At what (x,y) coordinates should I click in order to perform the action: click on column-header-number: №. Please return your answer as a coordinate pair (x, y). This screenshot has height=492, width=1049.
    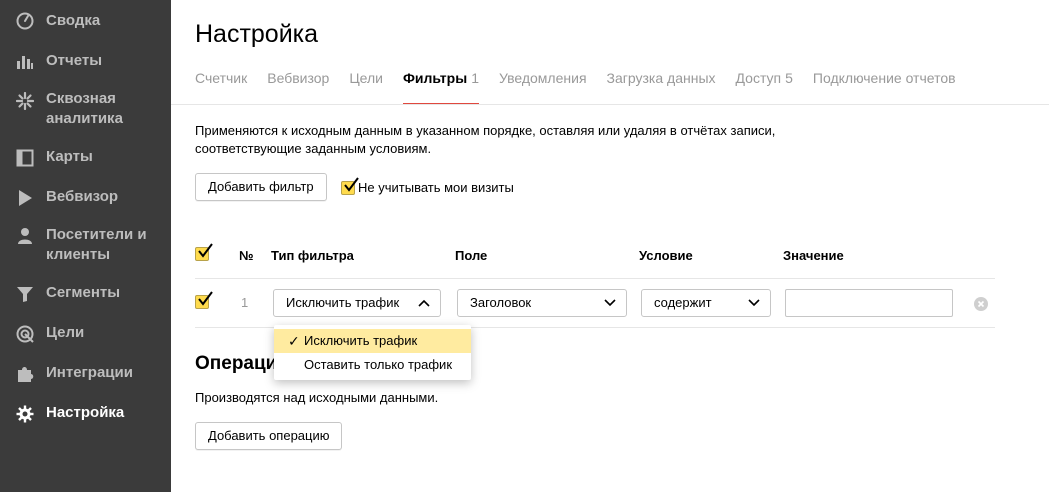
    Looking at the image, I should click on (246, 255).